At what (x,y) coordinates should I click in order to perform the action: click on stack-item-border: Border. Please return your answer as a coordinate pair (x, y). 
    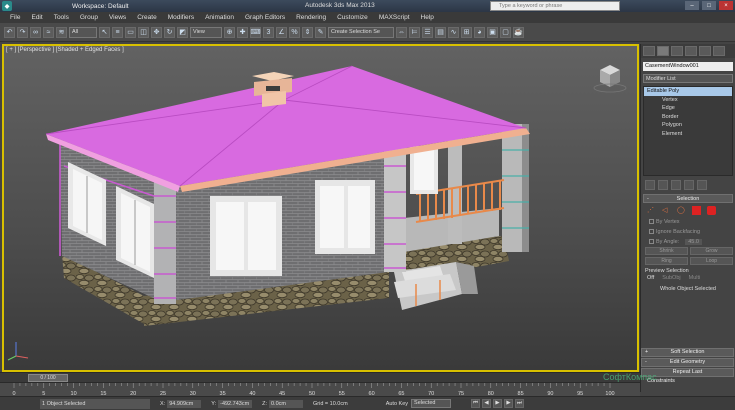
    Looking at the image, I should click on (688, 117).